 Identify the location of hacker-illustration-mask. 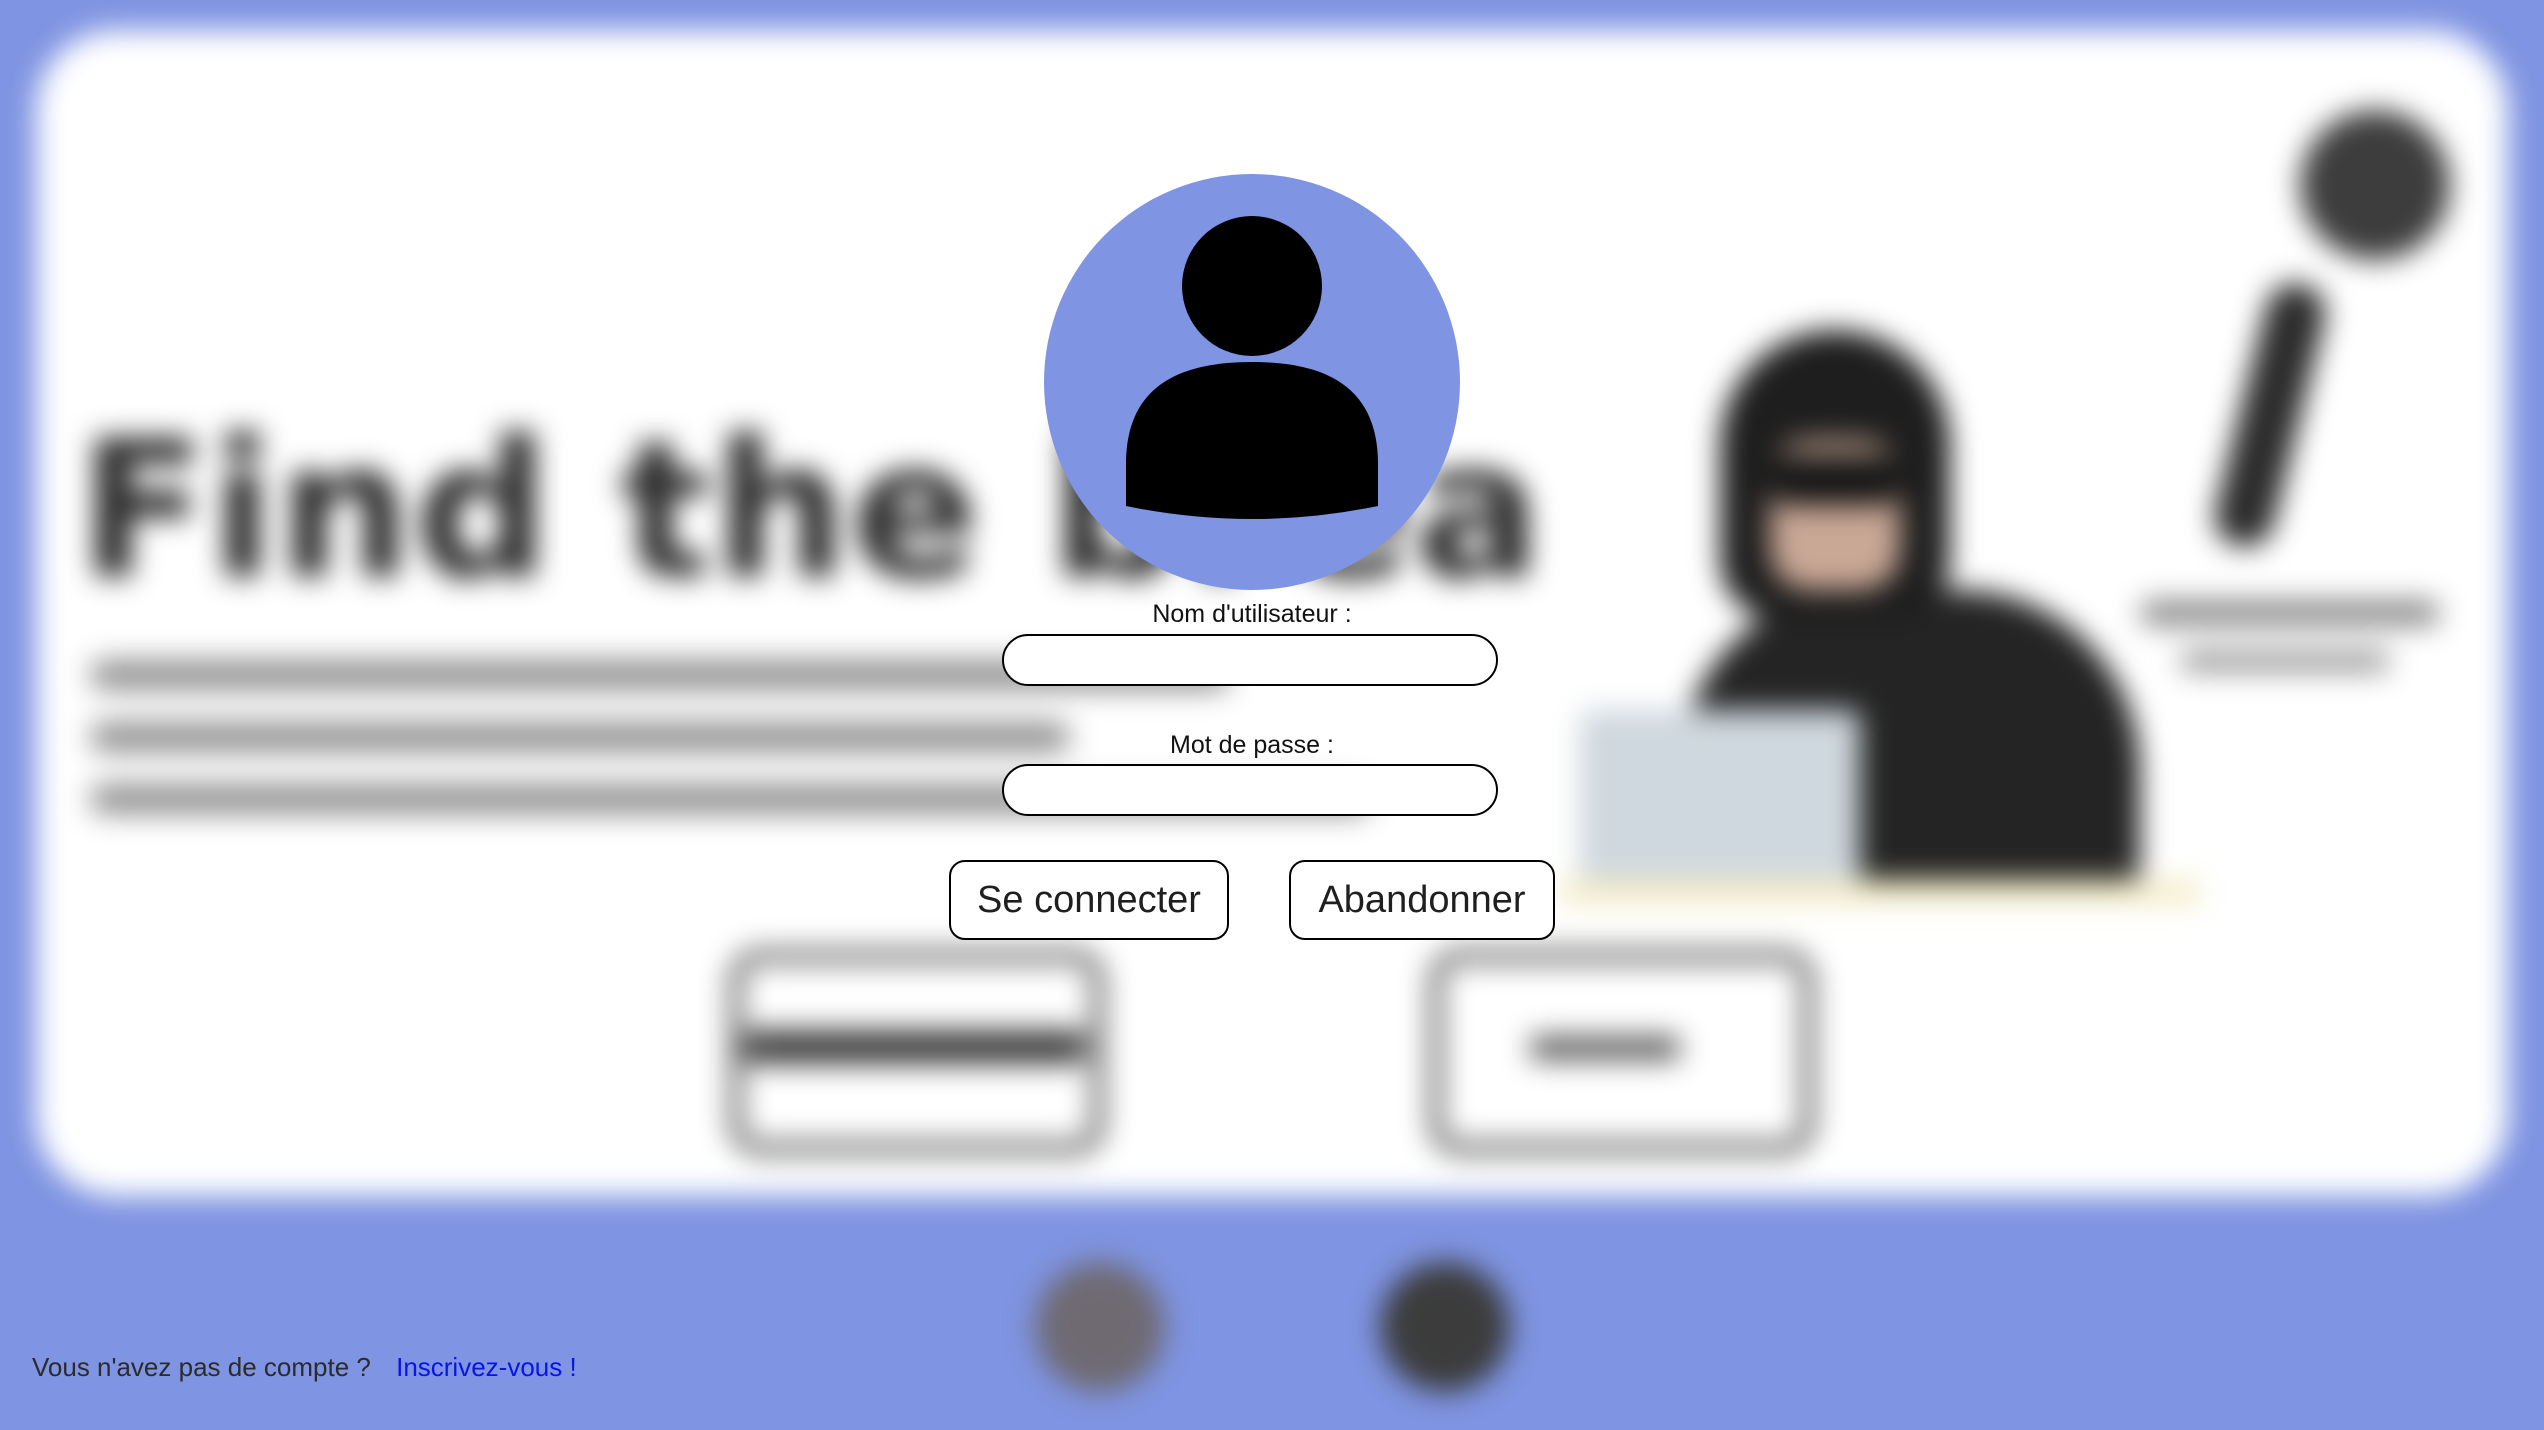
(1835, 480).